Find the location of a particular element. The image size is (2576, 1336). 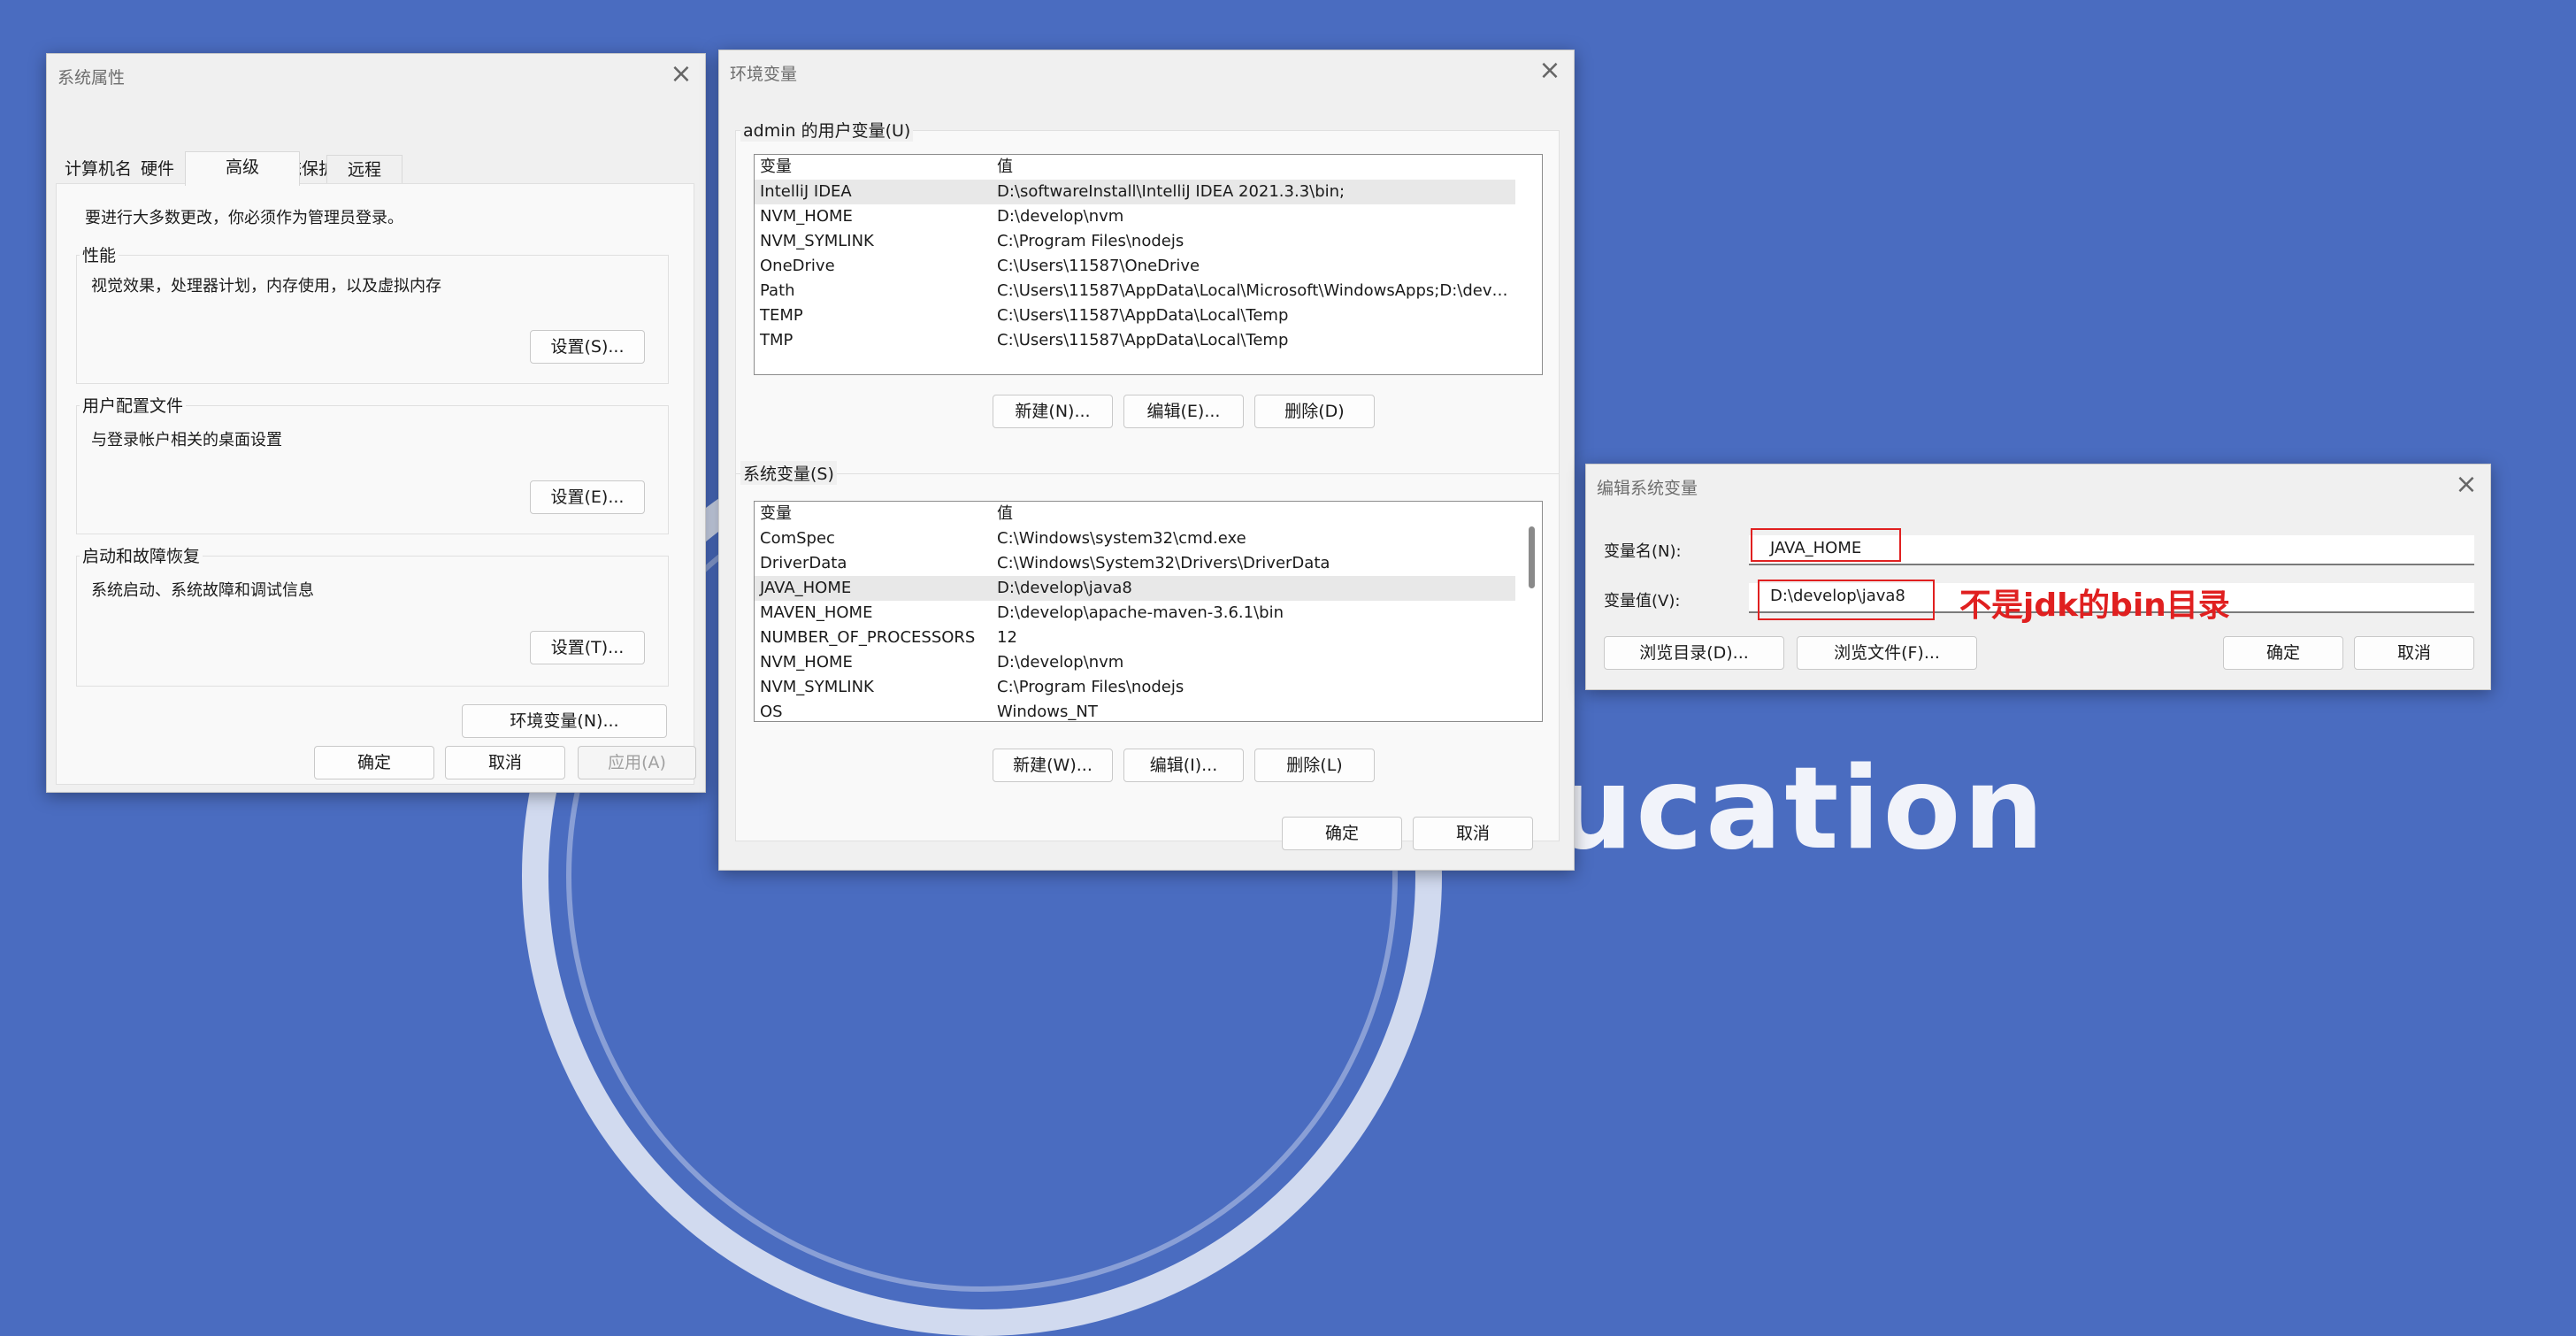

startup-recovery-desc: 系统启动、系统故障和调试信息 is located at coordinates (202, 590).